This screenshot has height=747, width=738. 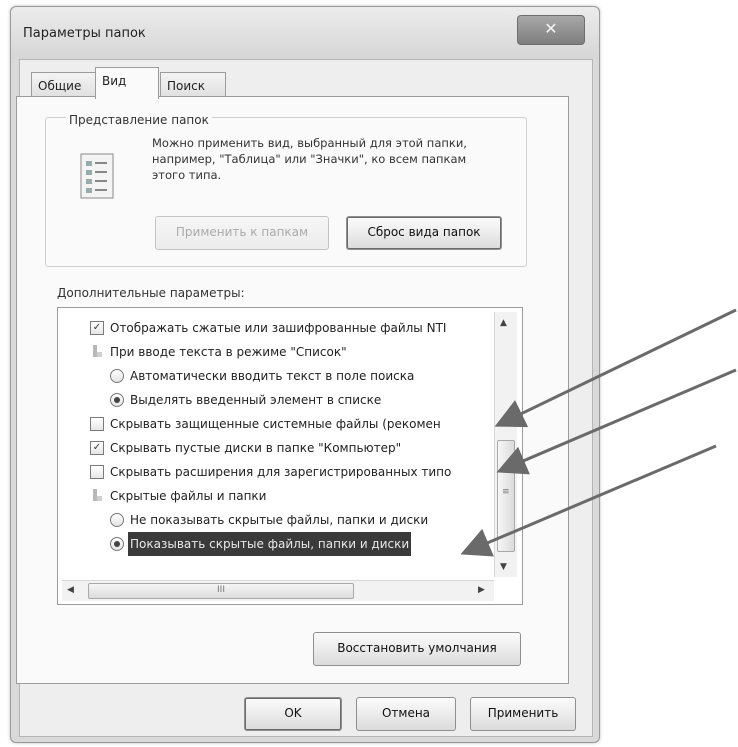 What do you see at coordinates (551, 30) in the screenshot?
I see `close-button: ✕` at bounding box center [551, 30].